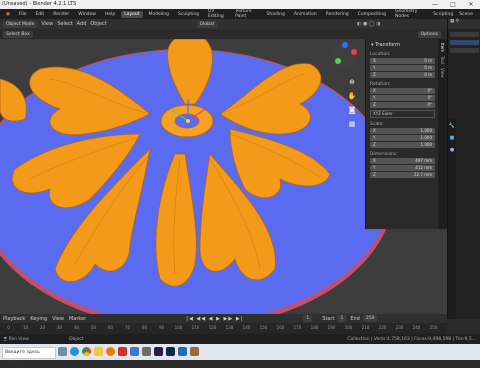 This screenshot has width=480, height=368. Describe the element at coordinates (402, 131) in the screenshot. I see `scale-x-field: X 1.000` at that location.